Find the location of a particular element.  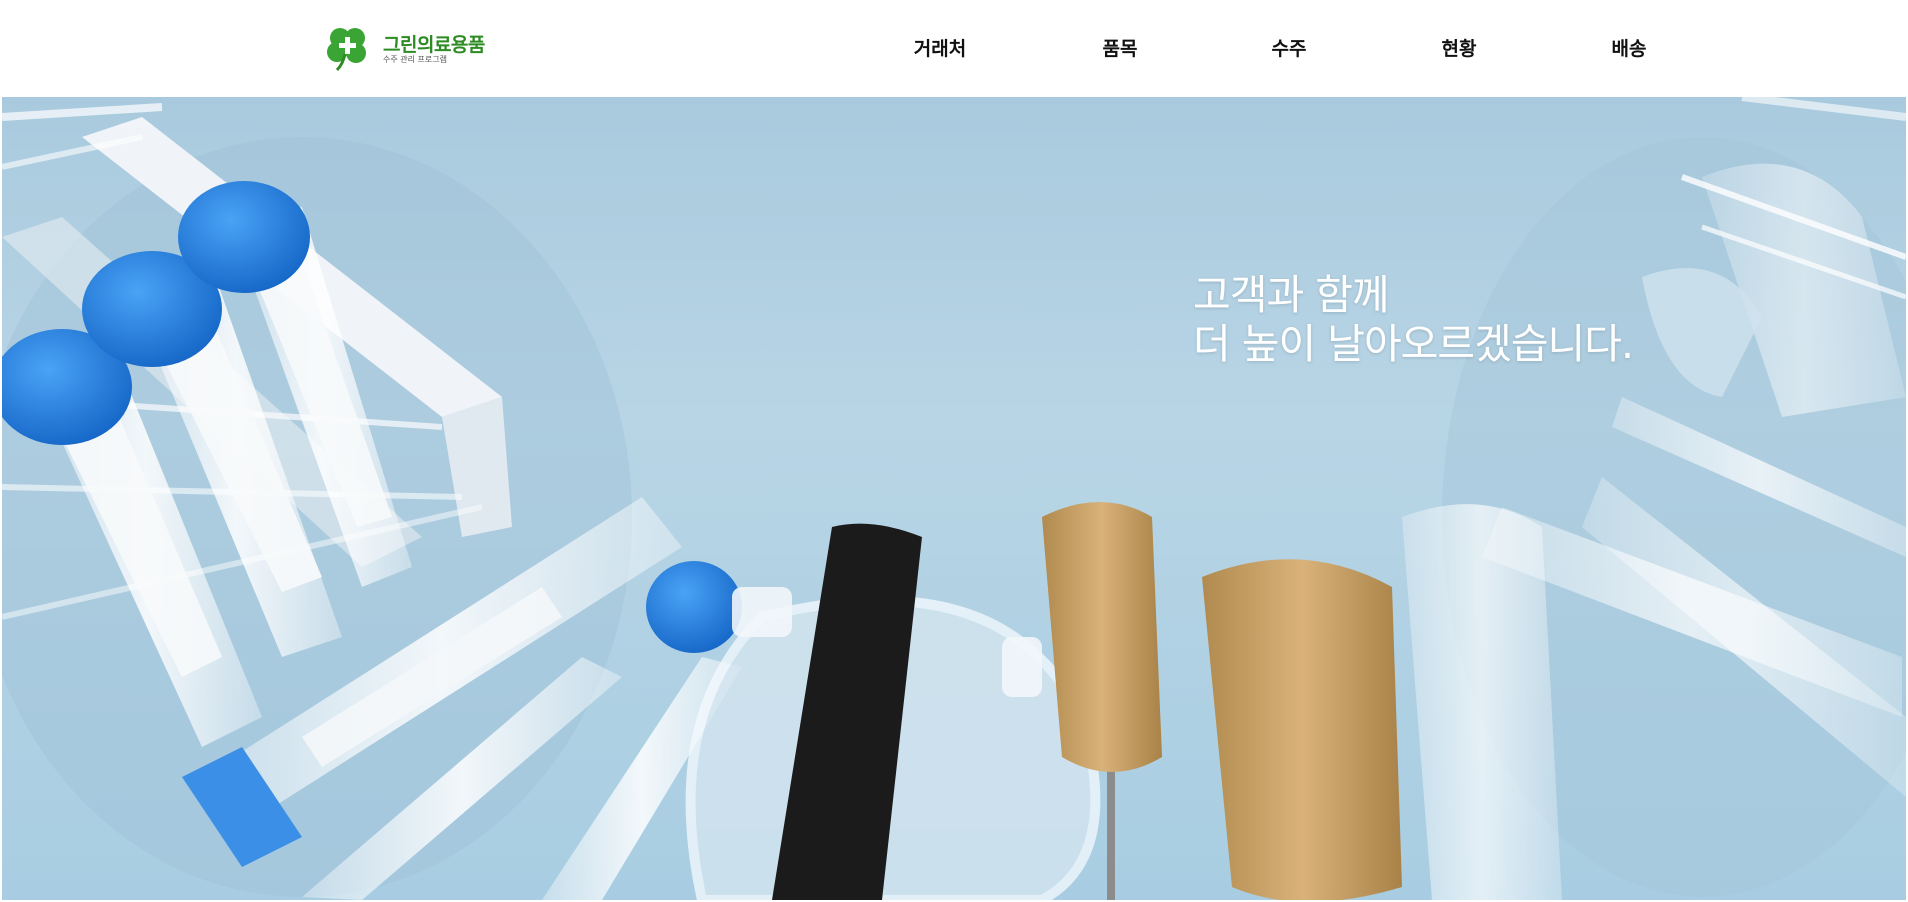

hero-slogan: 고객과 함께 더 높이 날아오르겠습니다. is located at coordinates (1413, 320).